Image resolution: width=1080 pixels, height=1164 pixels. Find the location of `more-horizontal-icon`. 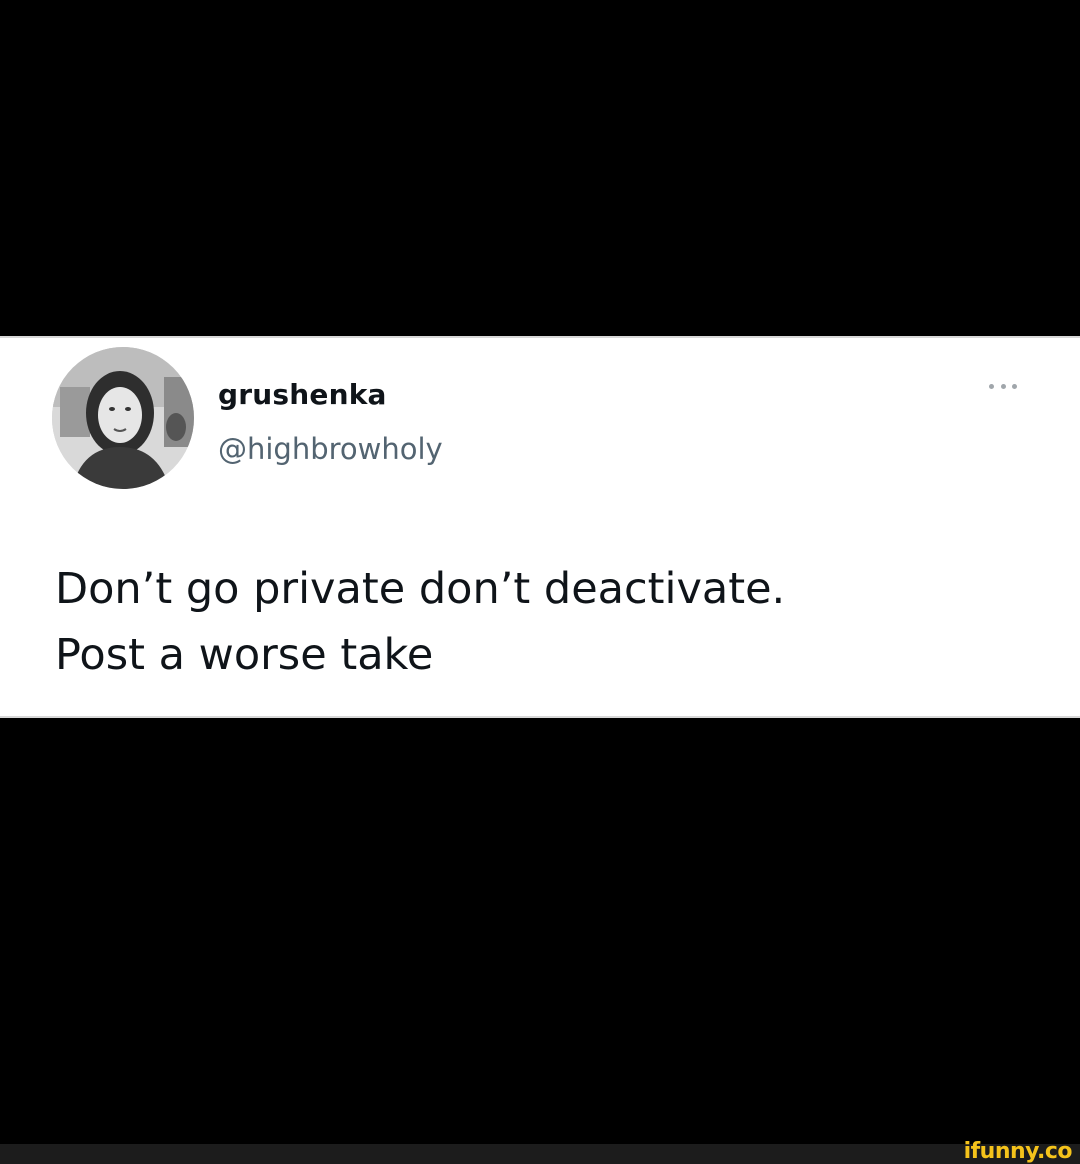

more-horizontal-icon is located at coordinates (1003, 386).